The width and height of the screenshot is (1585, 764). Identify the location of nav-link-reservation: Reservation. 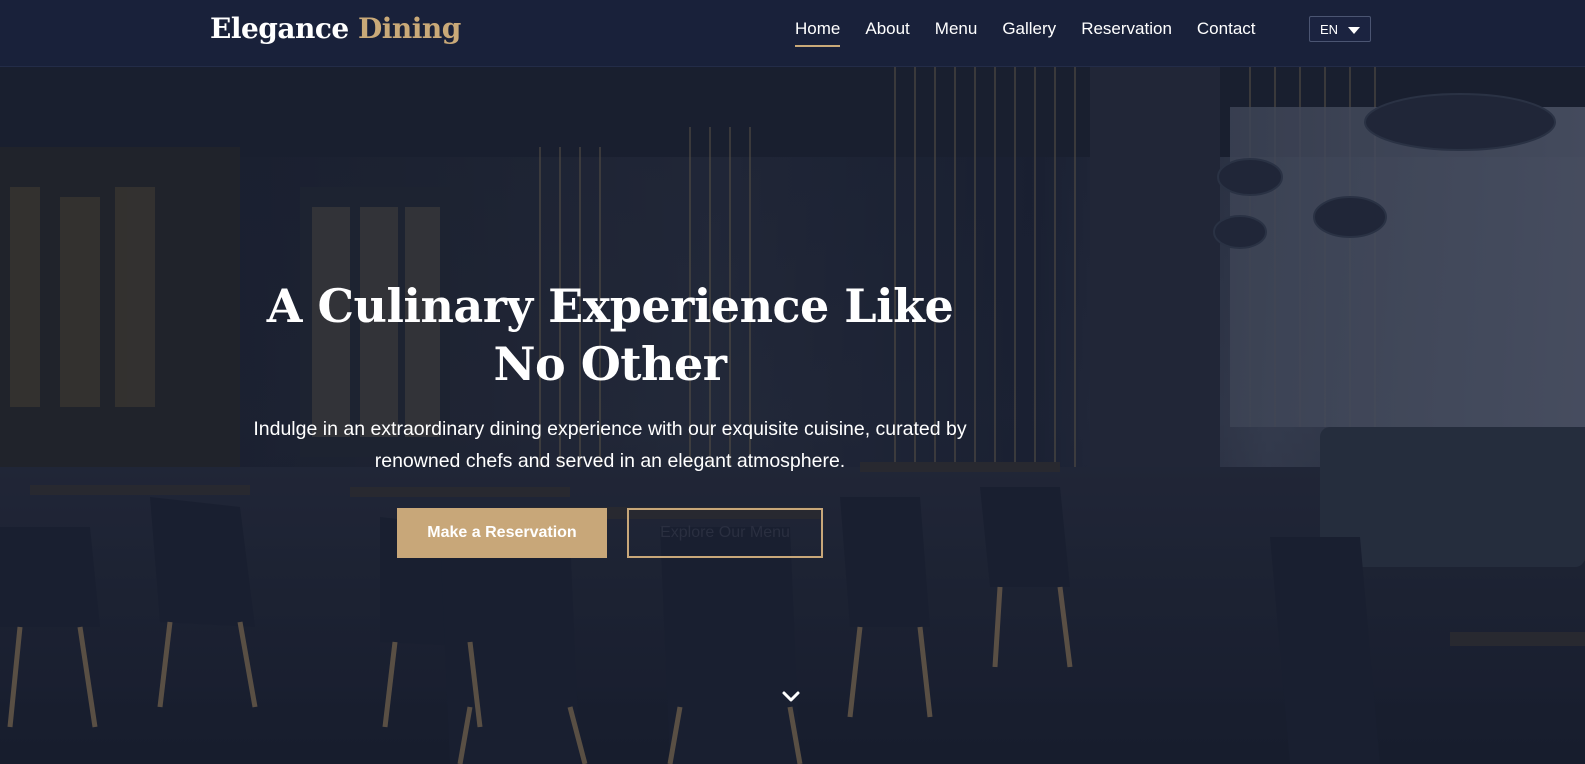
(1126, 33).